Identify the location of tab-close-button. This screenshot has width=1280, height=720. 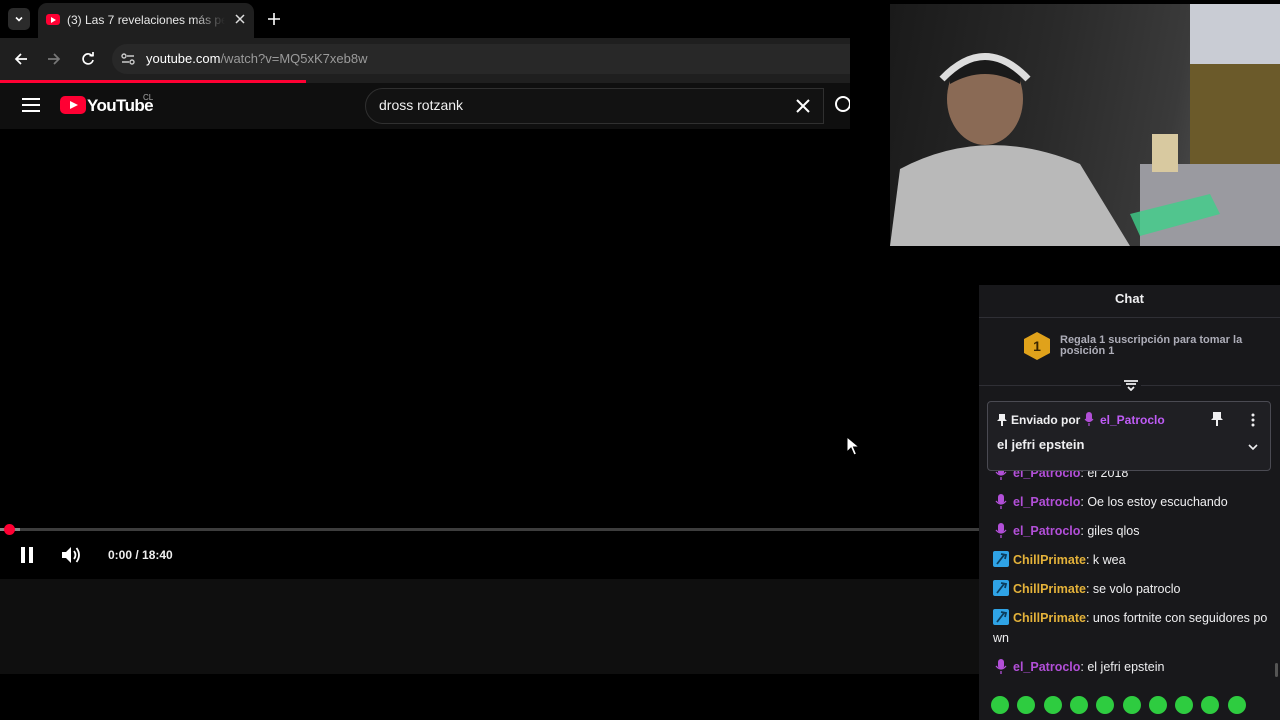
(240, 19).